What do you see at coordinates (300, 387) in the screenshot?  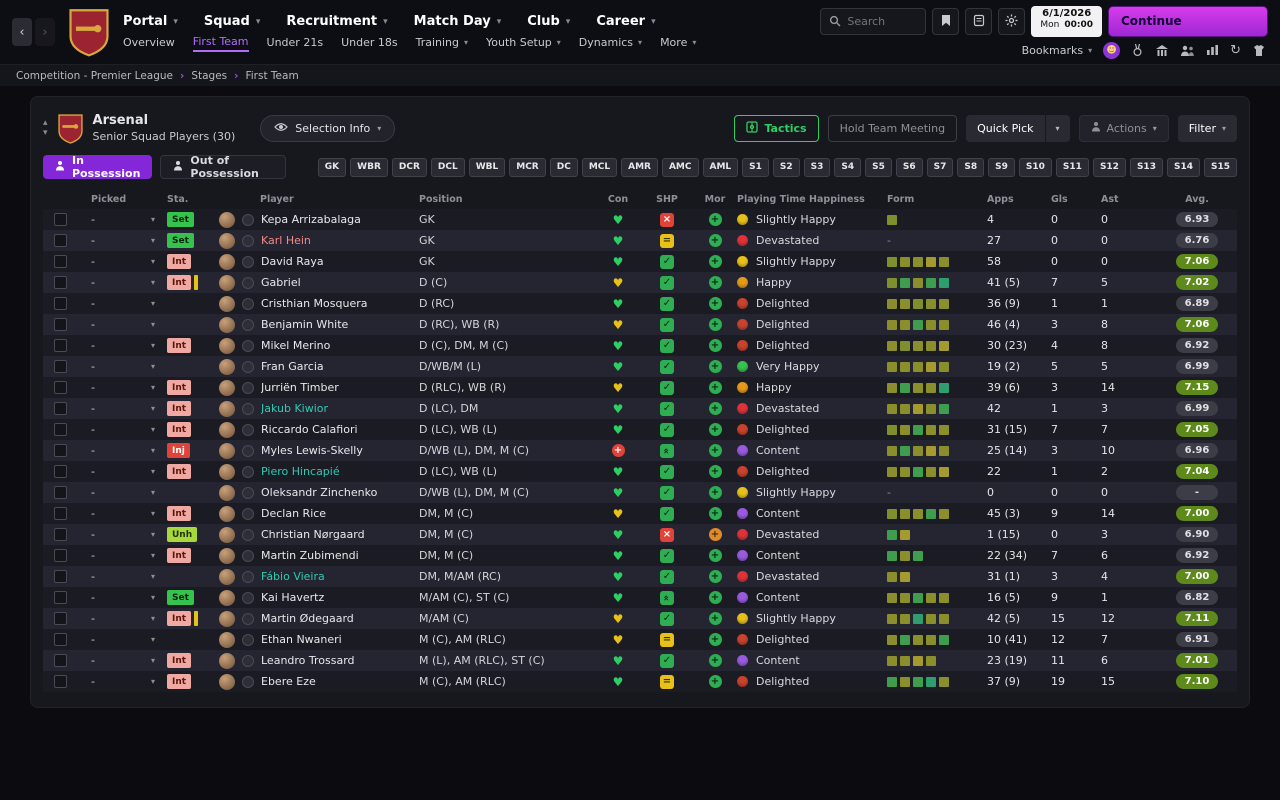 I see `player-name: Jurriën Timber` at bounding box center [300, 387].